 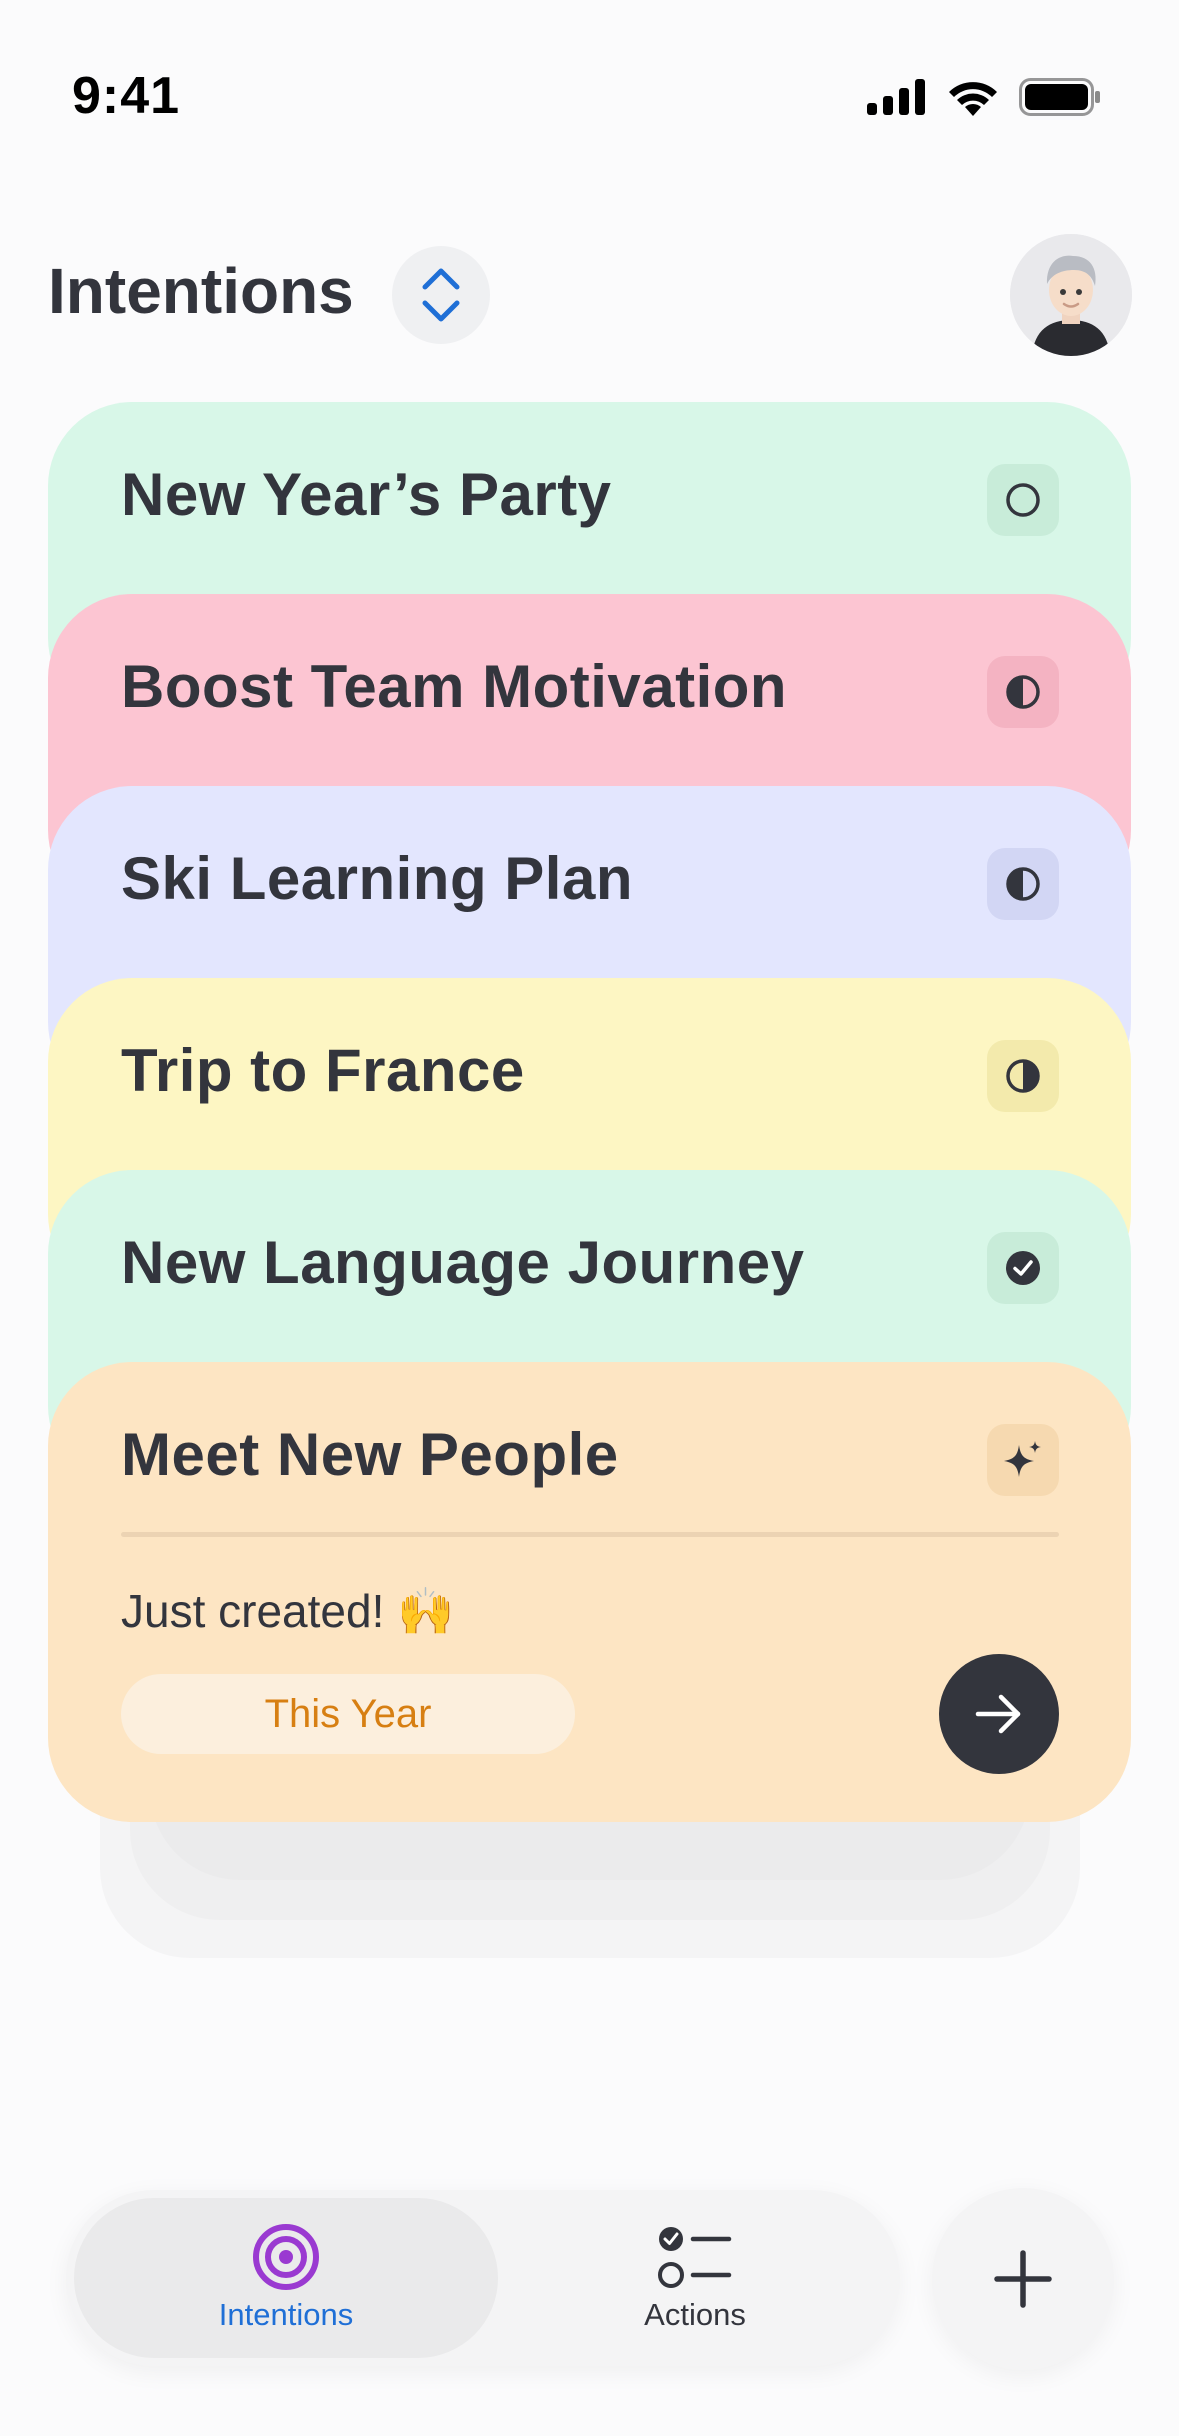 What do you see at coordinates (370, 1454) in the screenshot?
I see `card-title: Meet New People` at bounding box center [370, 1454].